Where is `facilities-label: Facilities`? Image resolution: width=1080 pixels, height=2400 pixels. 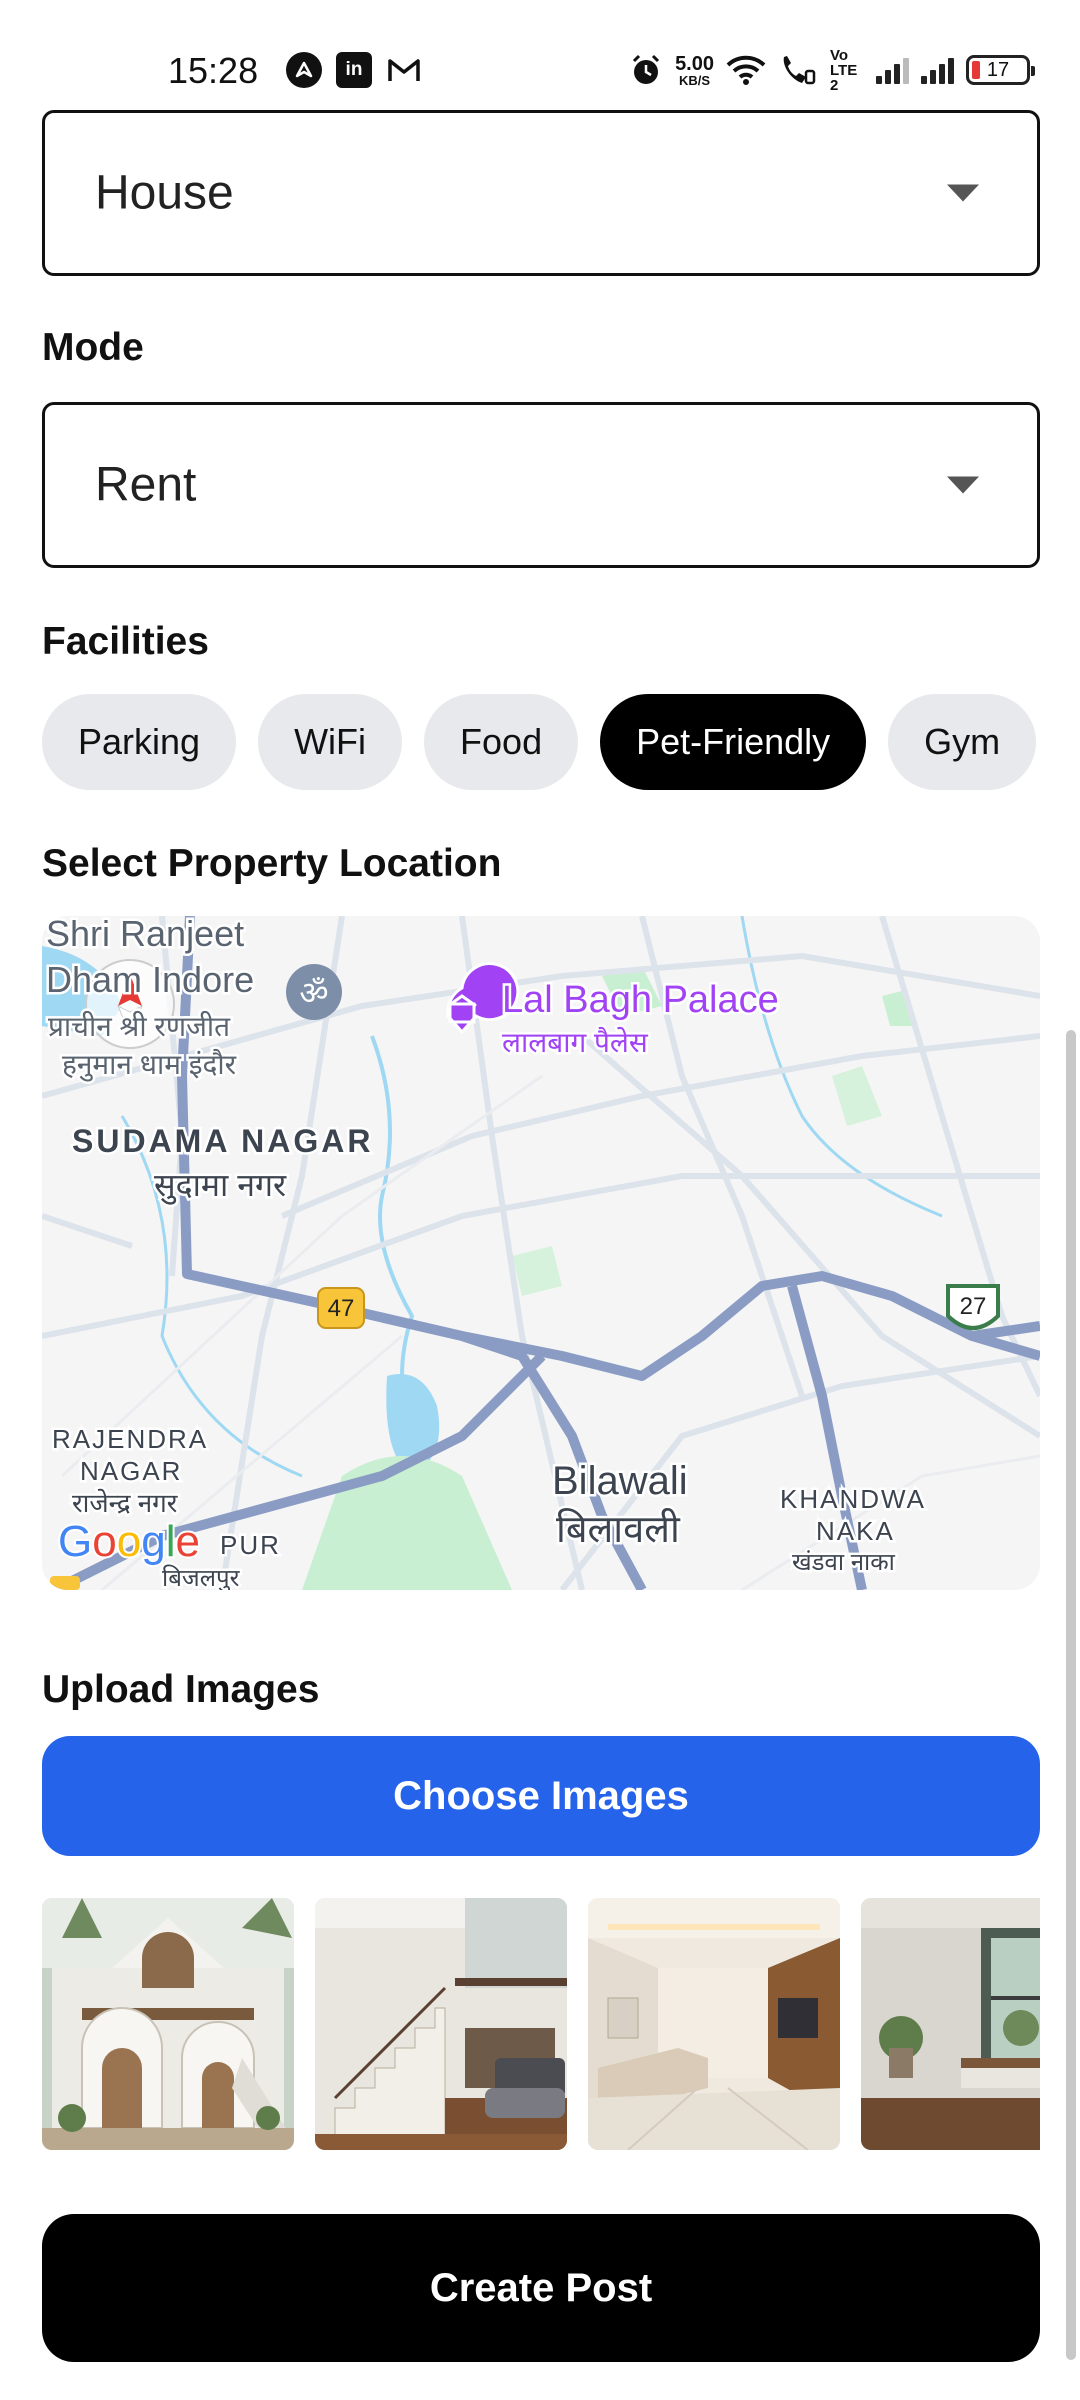 facilities-label: Facilities is located at coordinates (125, 641).